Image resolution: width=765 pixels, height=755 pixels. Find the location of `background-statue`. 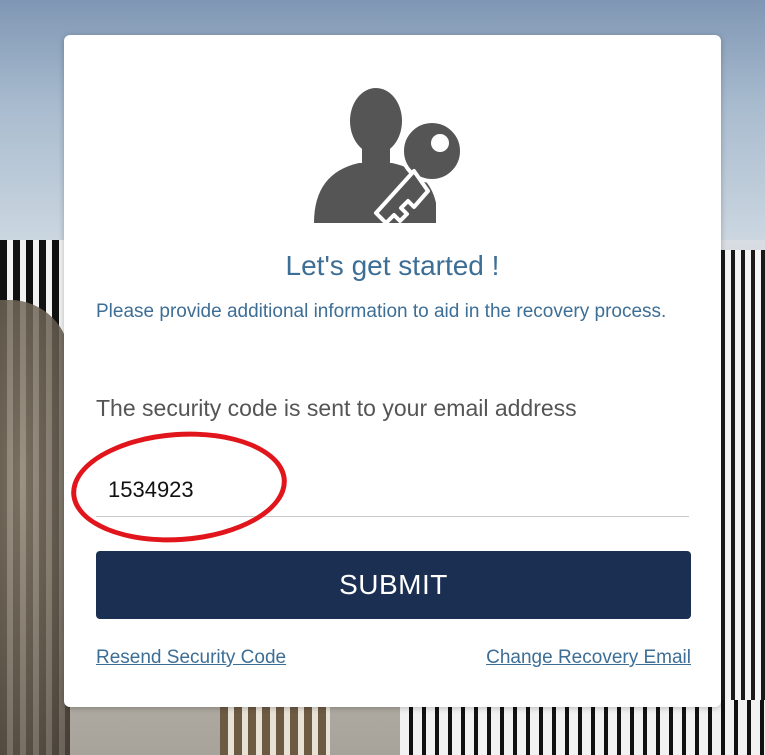

background-statue is located at coordinates (35, 527).